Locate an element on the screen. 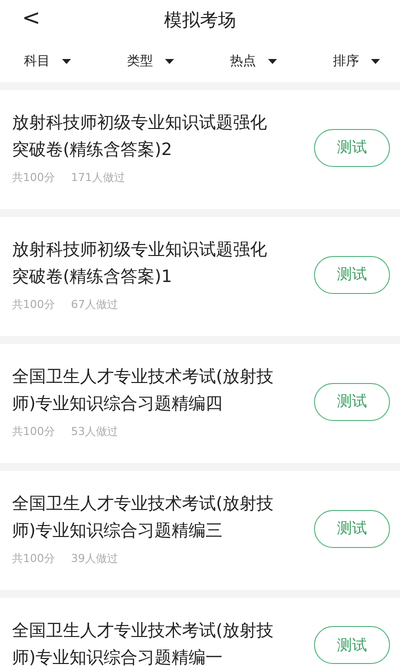  page-title: 模拟考场 is located at coordinates (200, 20).